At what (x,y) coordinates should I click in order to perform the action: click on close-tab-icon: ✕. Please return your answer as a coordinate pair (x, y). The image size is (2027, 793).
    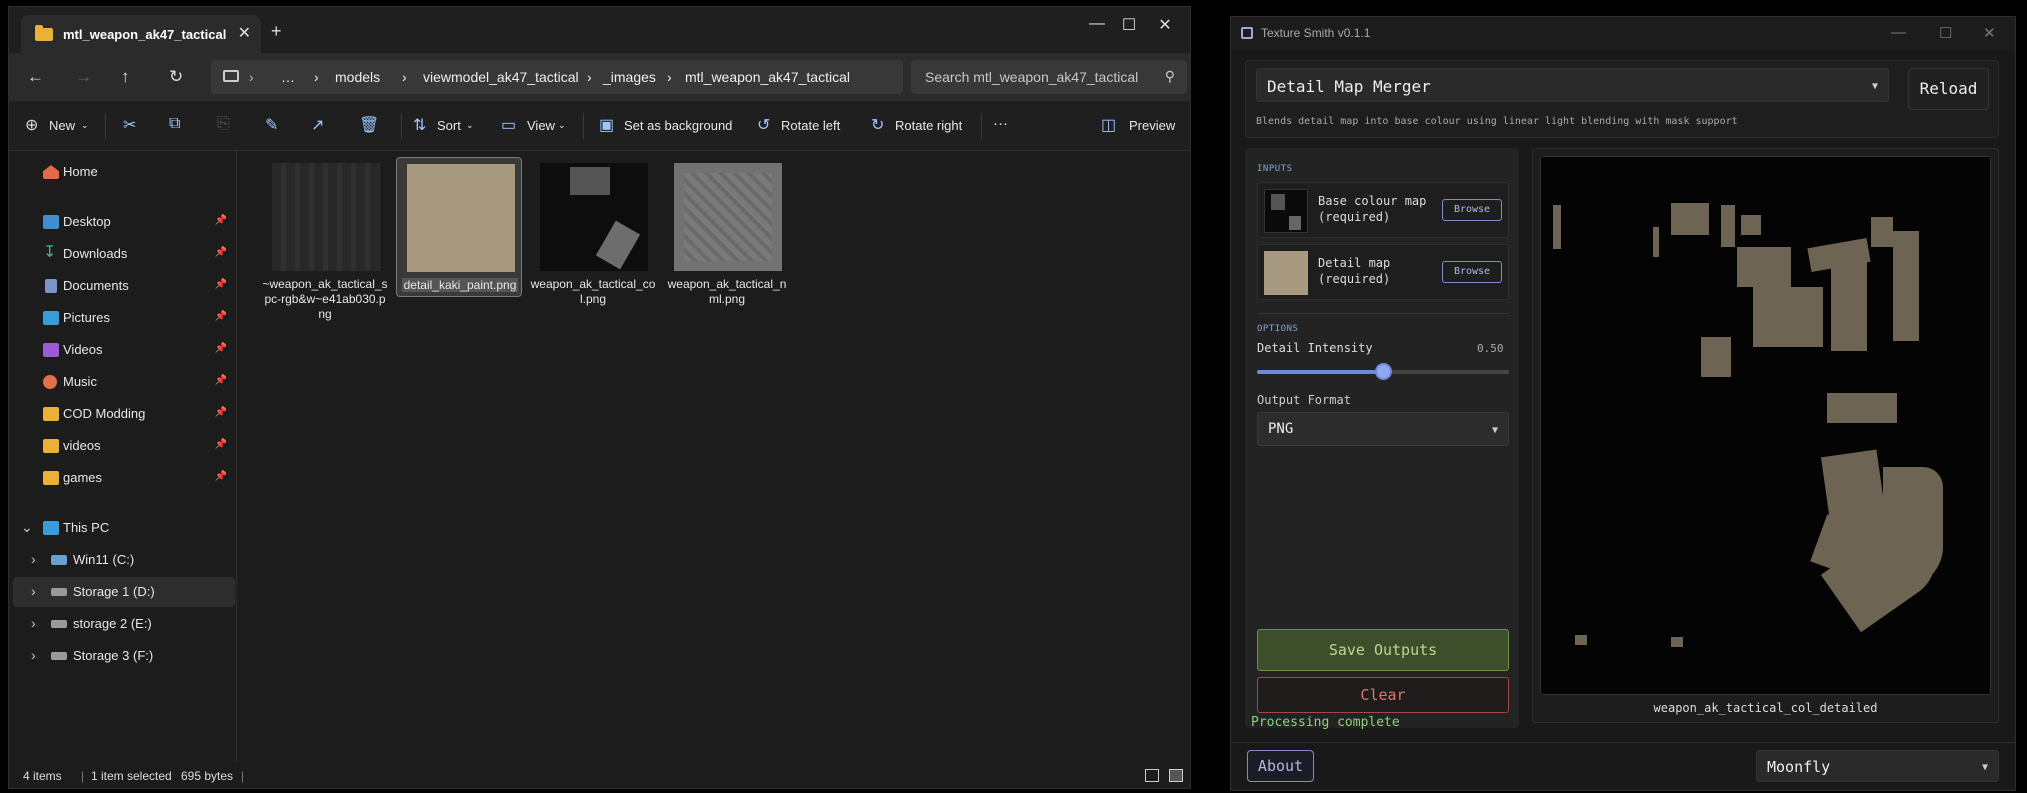
    Looking at the image, I should click on (244, 33).